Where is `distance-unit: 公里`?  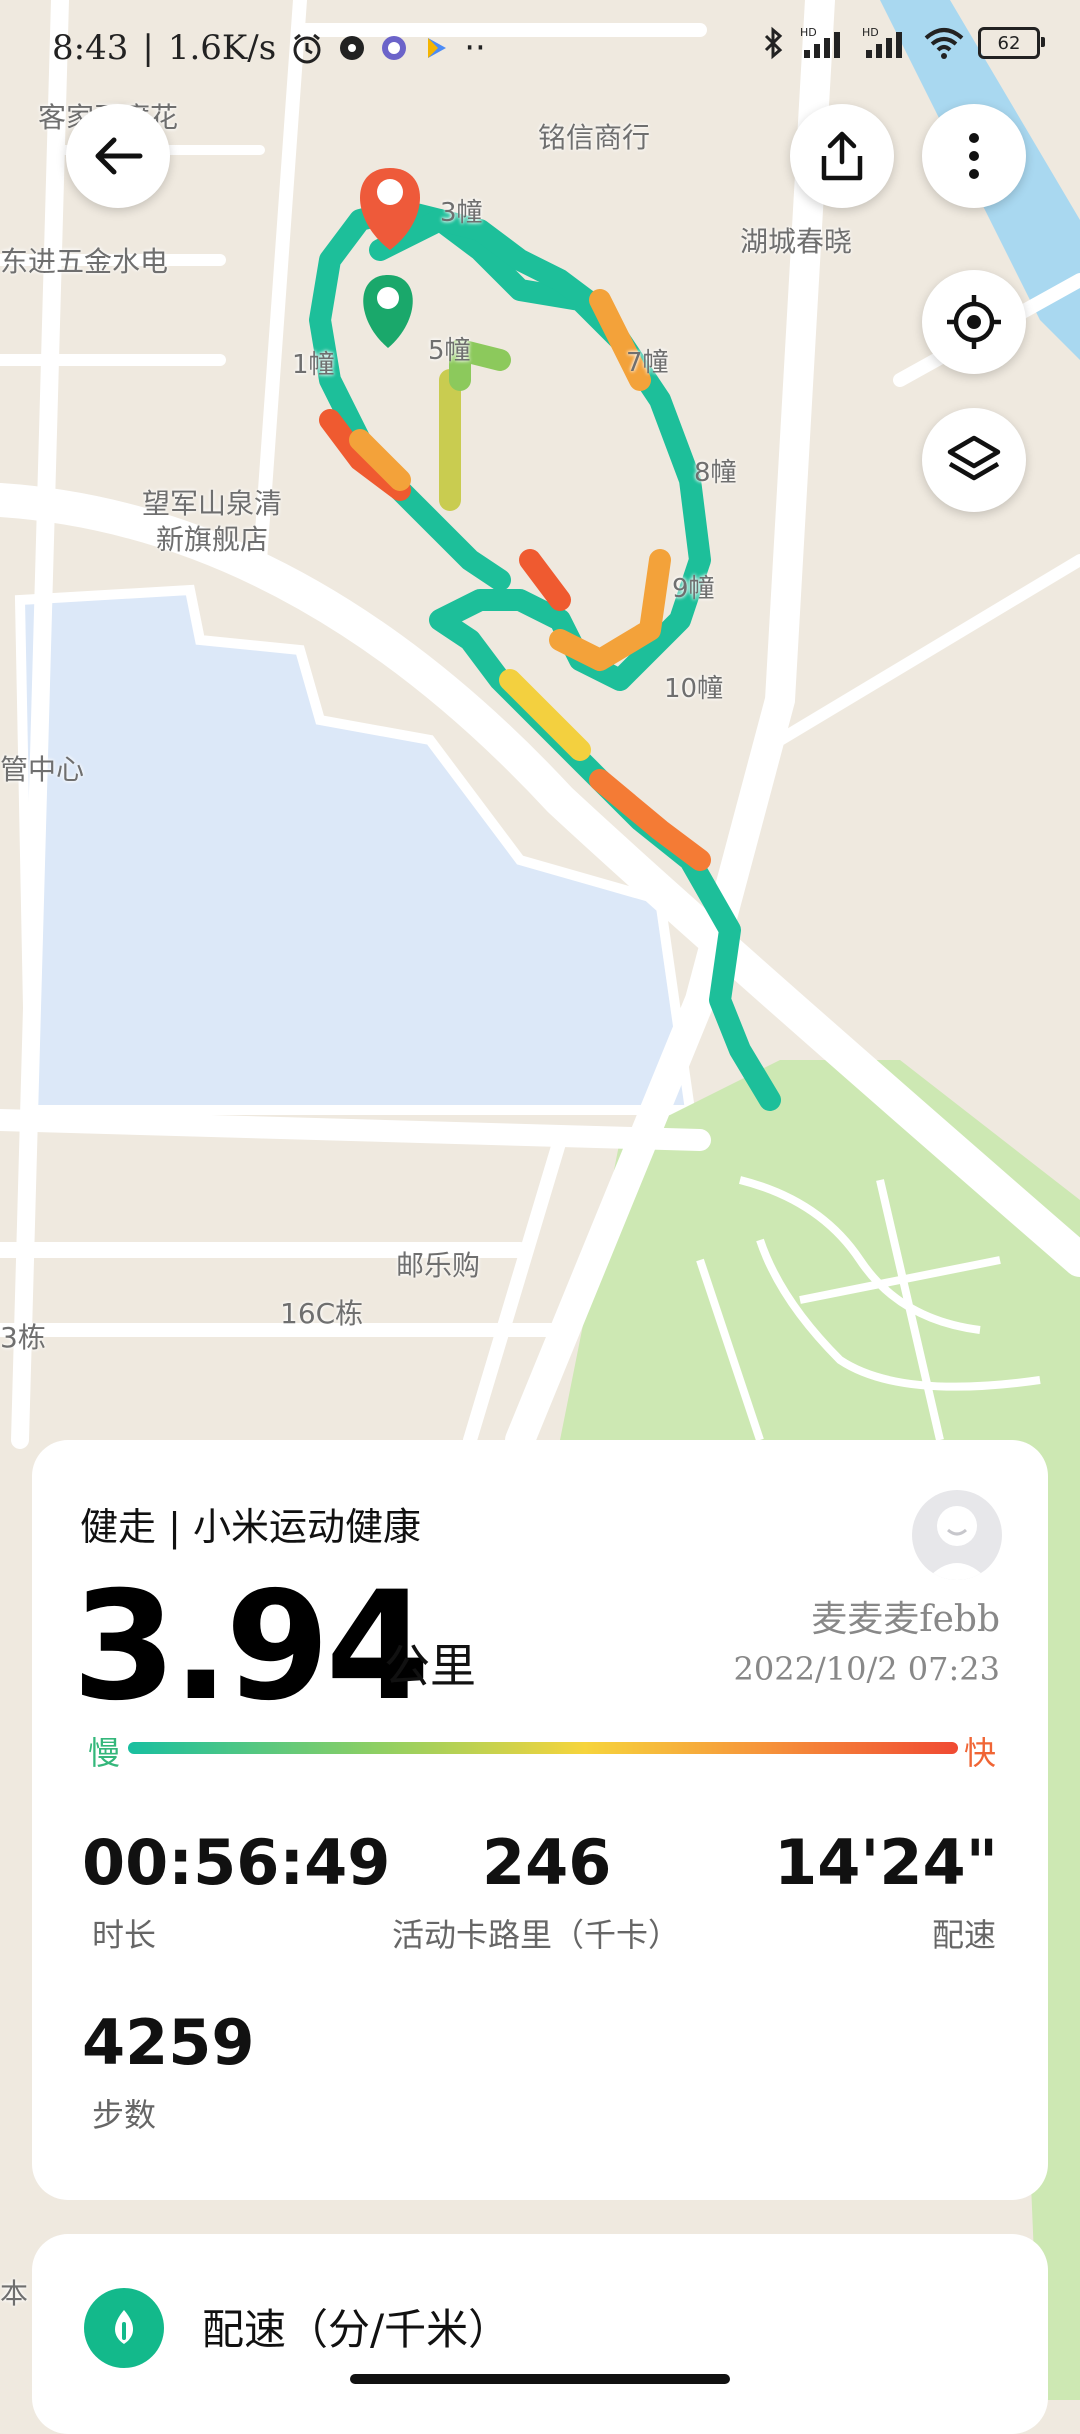 distance-unit: 公里 is located at coordinates (430, 1666).